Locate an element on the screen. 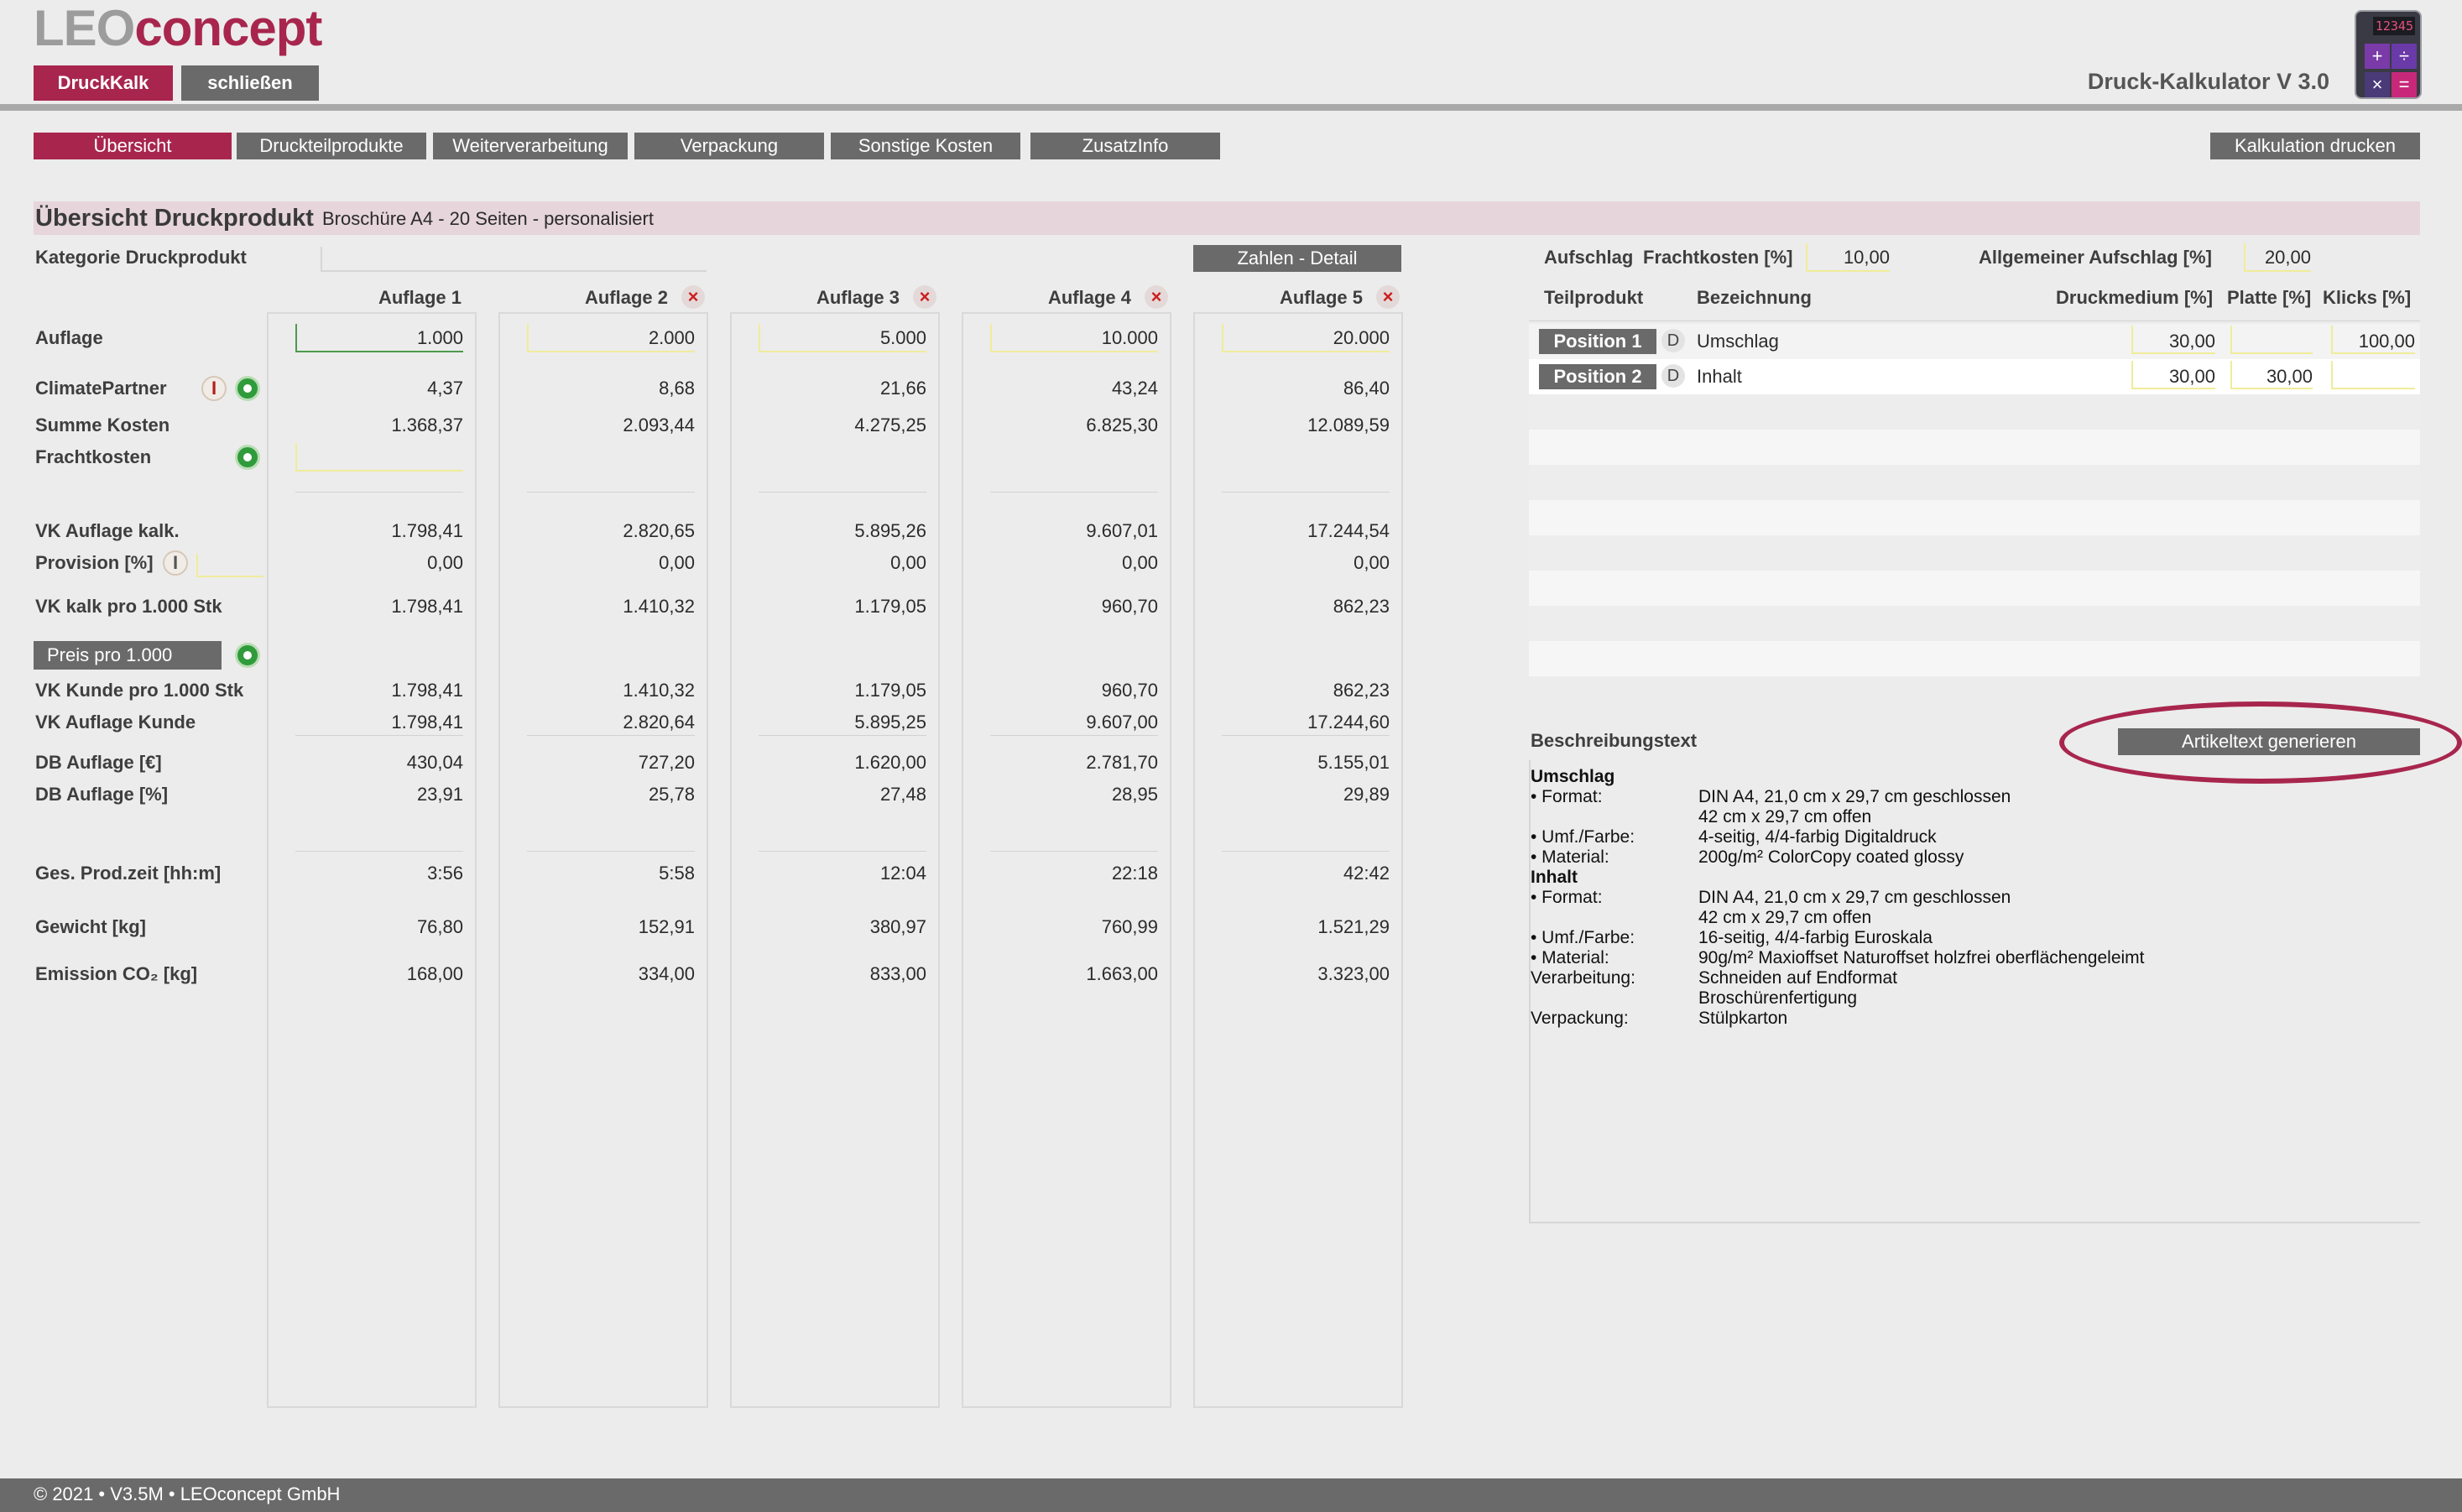  position-2-button: Position 2 is located at coordinates (1597, 377).